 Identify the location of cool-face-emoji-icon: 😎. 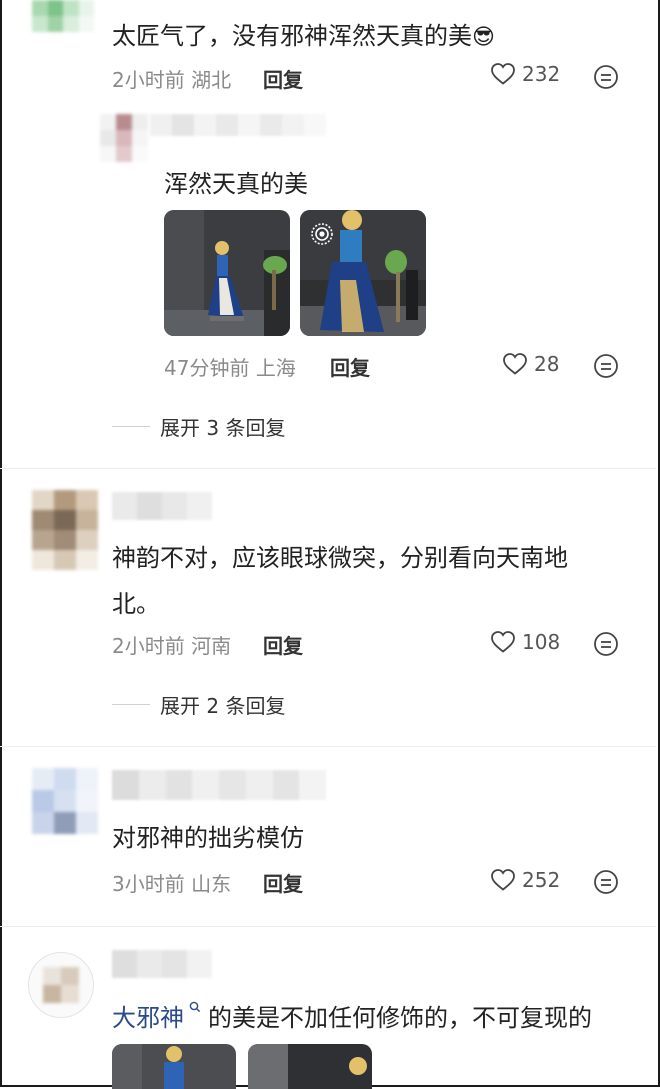
(483, 37).